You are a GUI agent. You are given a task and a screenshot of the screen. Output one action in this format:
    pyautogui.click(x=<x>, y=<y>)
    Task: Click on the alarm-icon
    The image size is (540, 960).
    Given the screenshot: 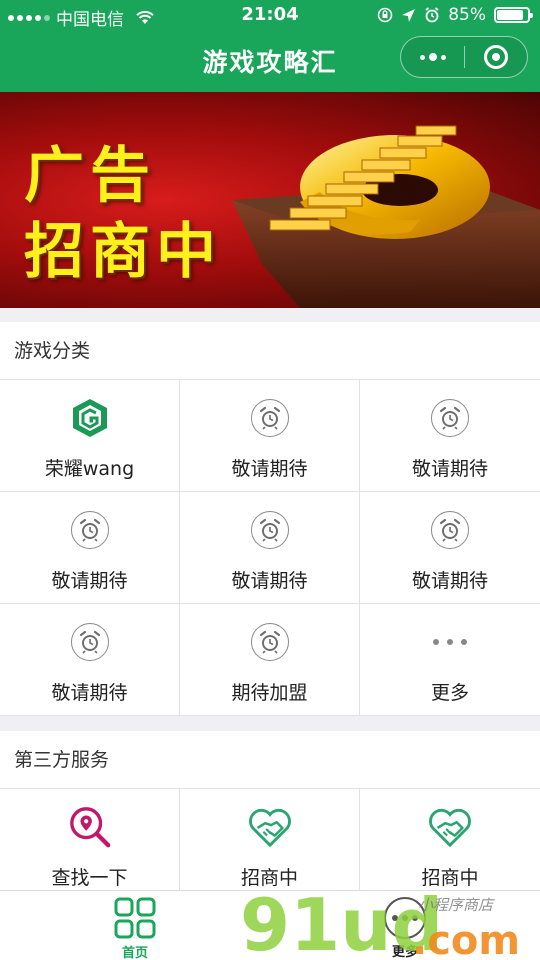 What is the action you would take?
    pyautogui.click(x=432, y=15)
    